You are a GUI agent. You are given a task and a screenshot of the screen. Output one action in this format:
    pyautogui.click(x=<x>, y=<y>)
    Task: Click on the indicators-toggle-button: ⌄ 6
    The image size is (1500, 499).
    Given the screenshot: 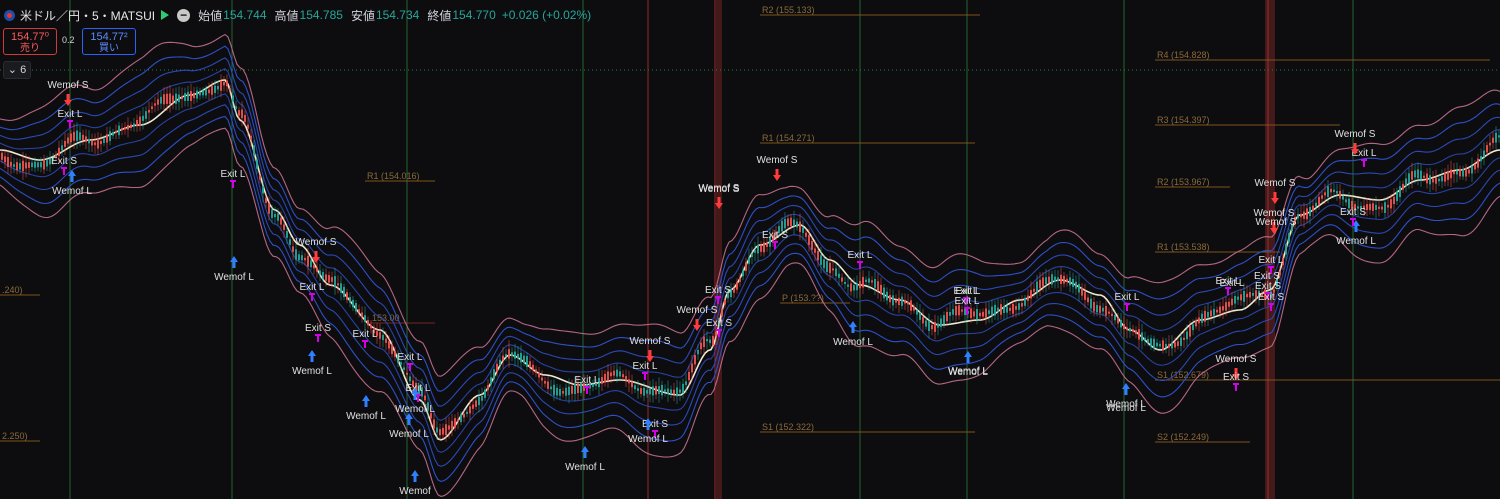 What is the action you would take?
    pyautogui.click(x=17, y=70)
    